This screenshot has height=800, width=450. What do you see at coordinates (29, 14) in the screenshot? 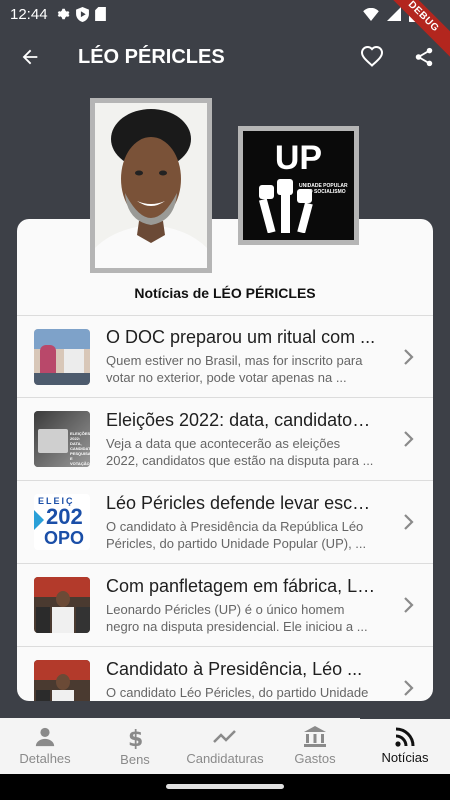
I see `status-time: 12:44` at bounding box center [29, 14].